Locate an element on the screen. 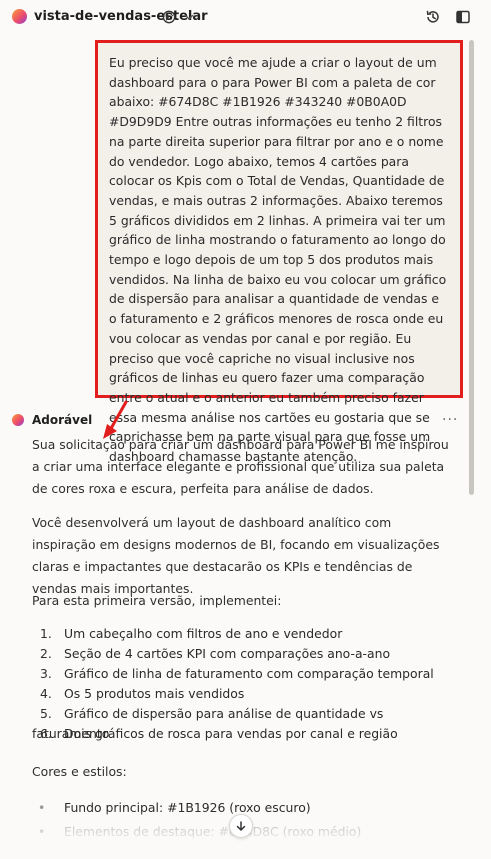 This screenshot has height=859, width=491. assistant-paragraph-3: Para esta primeira versão, implementei: is located at coordinates (157, 600).